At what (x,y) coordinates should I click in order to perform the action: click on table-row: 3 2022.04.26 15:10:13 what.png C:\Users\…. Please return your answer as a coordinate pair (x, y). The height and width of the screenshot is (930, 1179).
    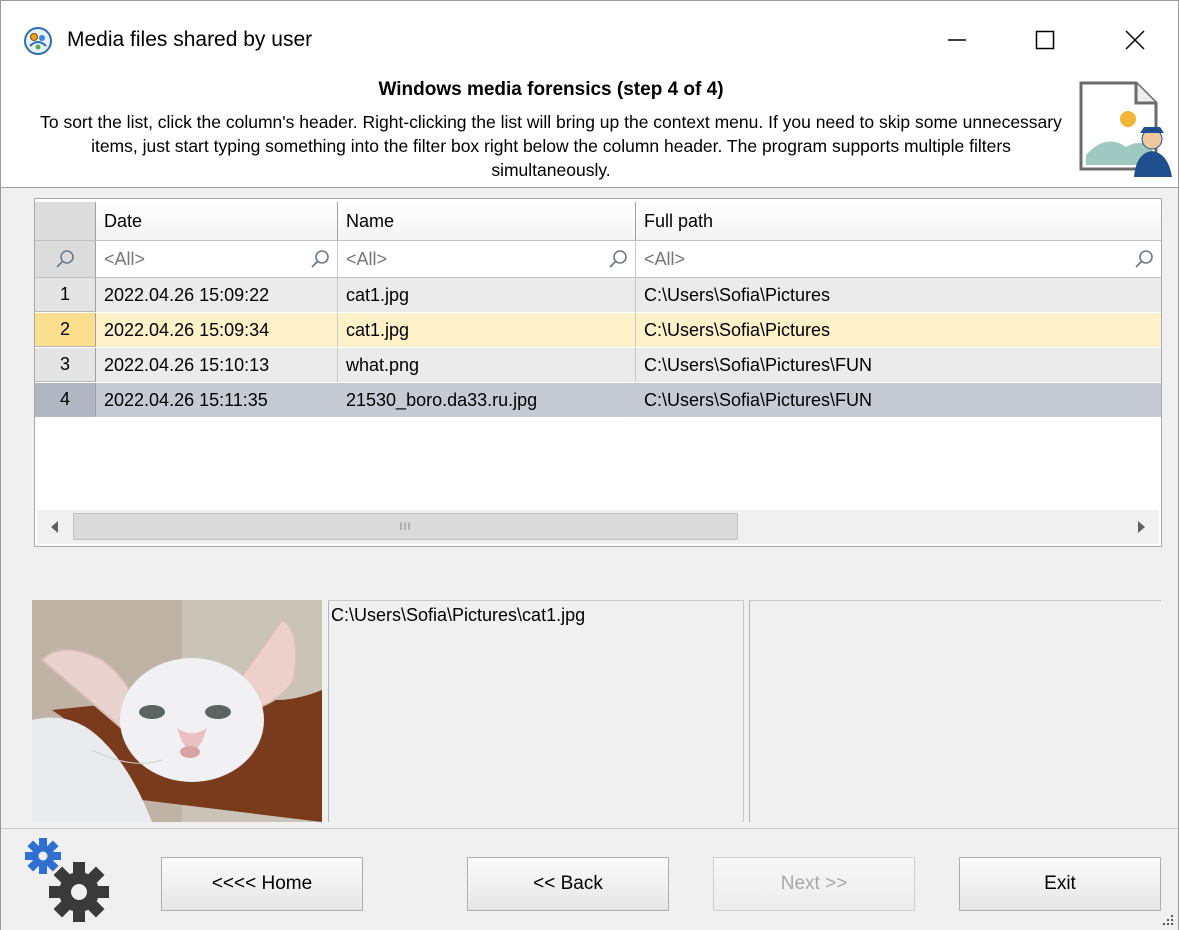
    Looking at the image, I should click on (598, 365).